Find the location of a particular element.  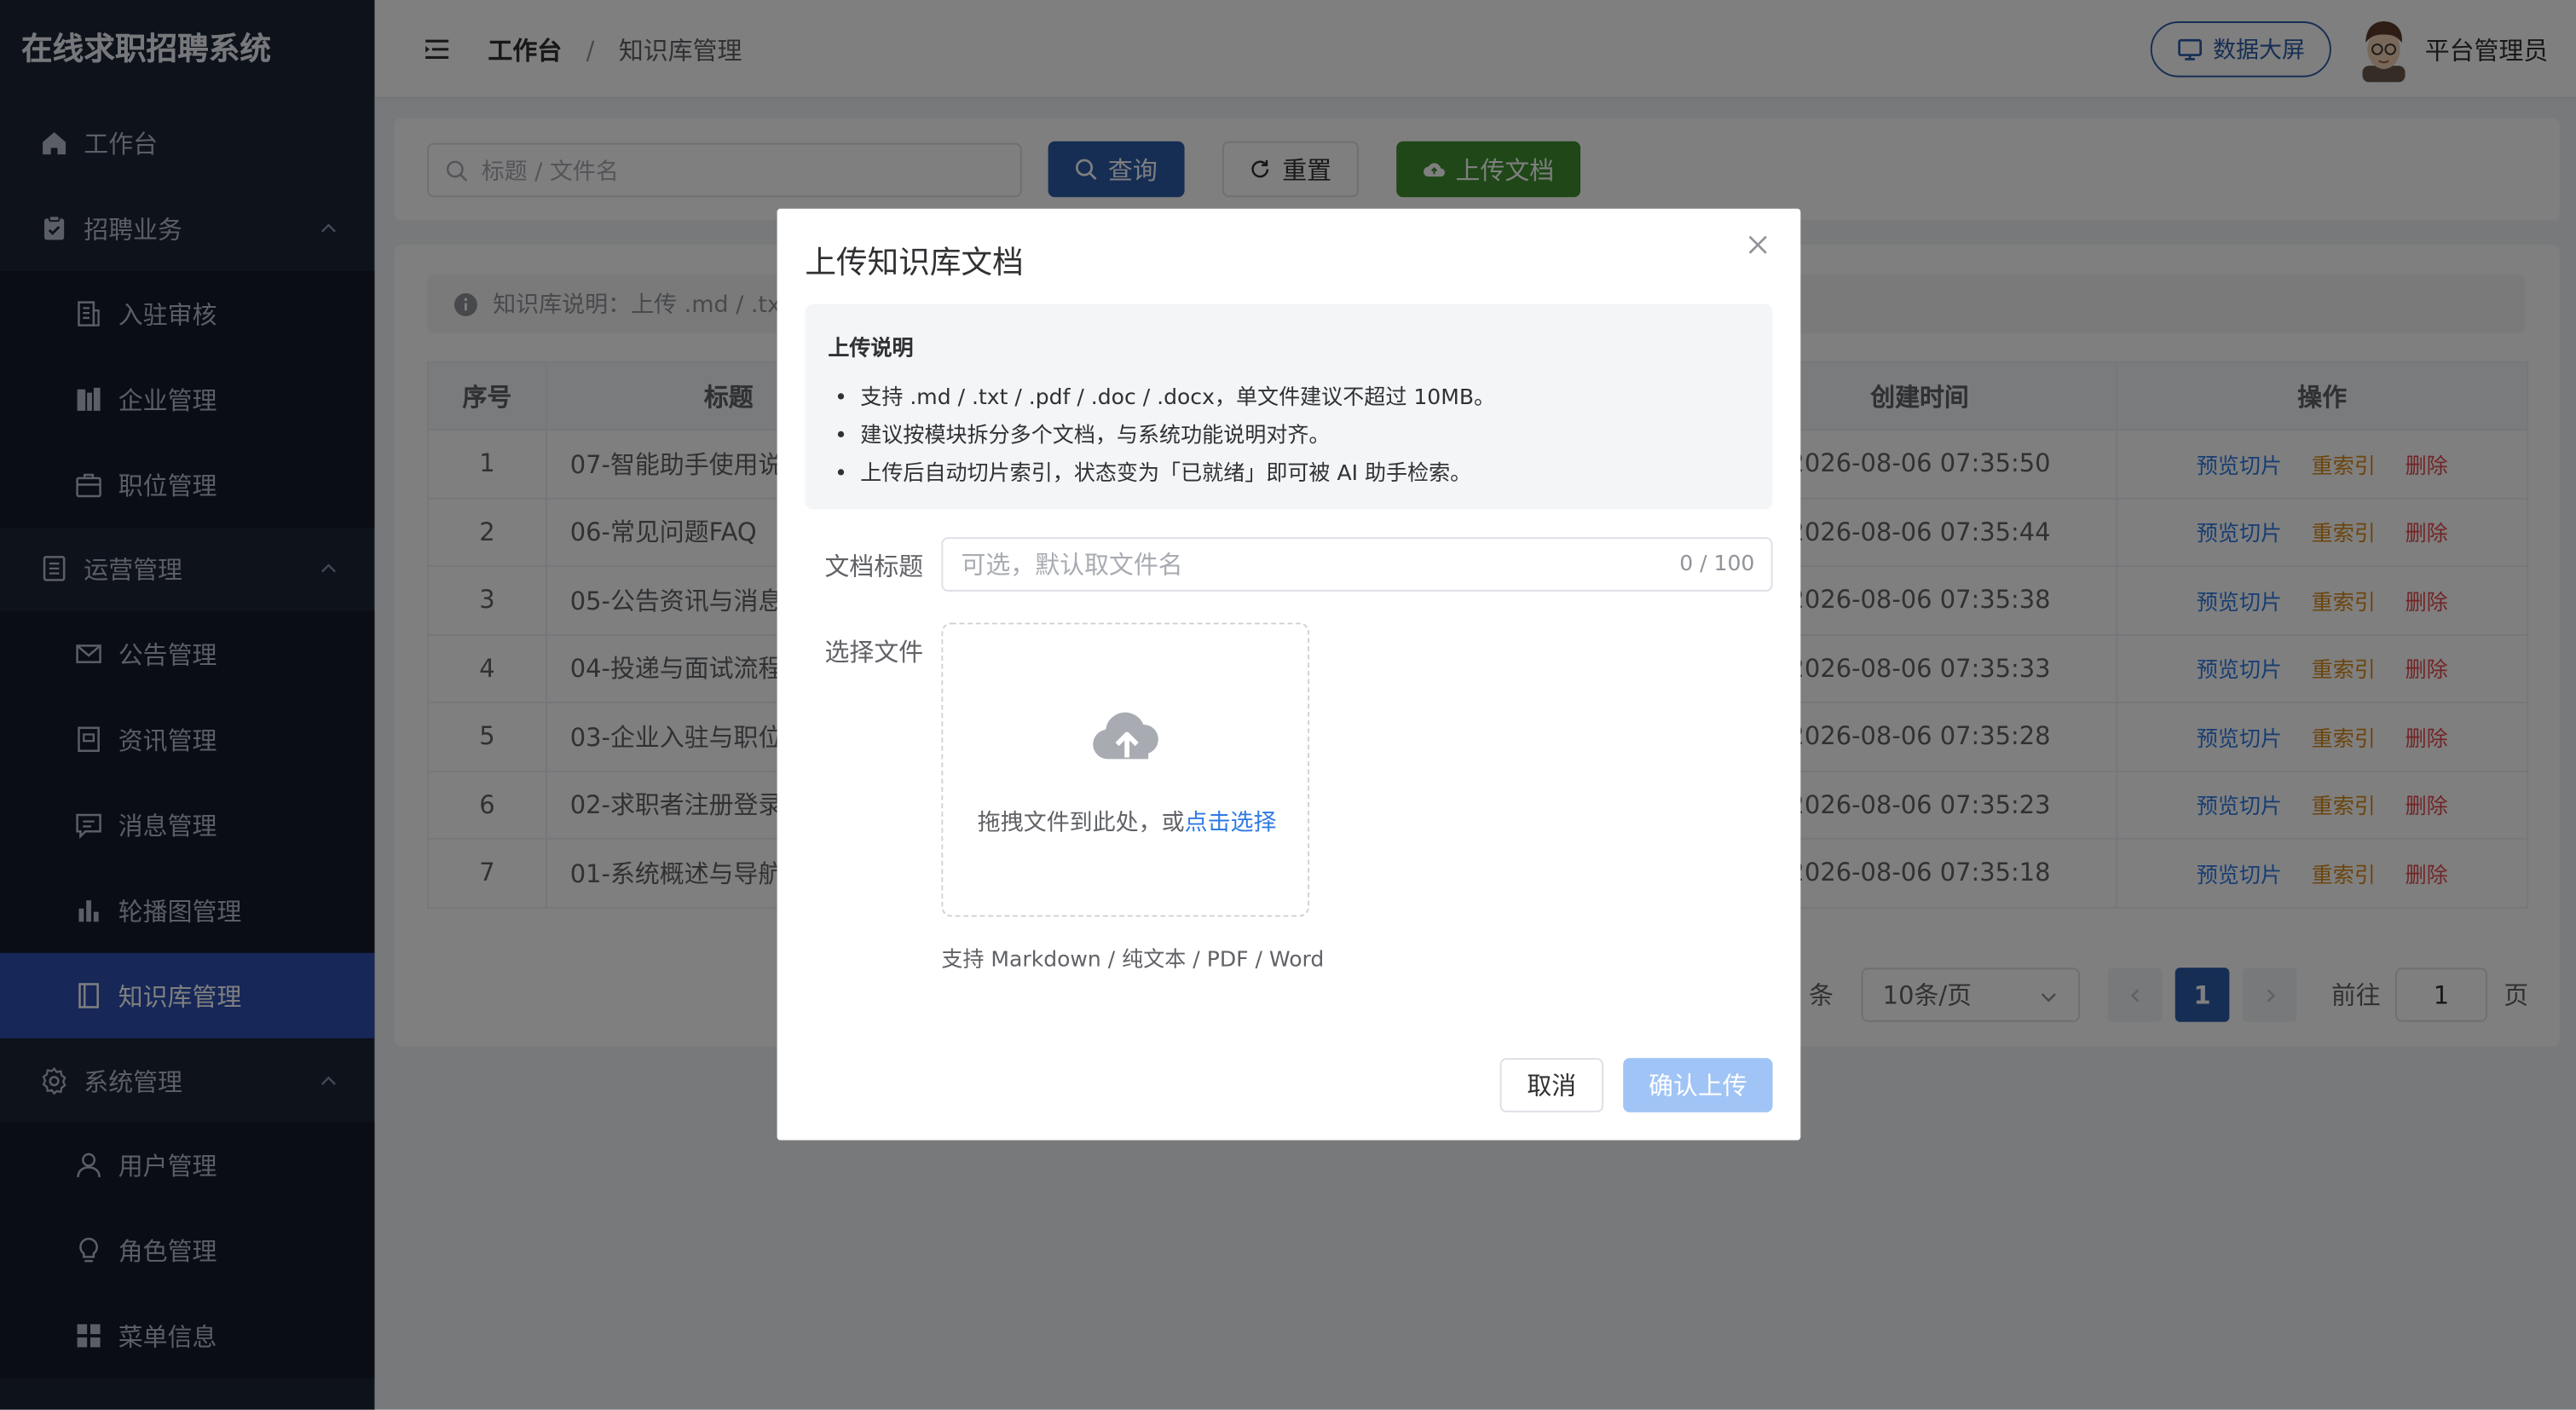

instructions-title: 上传说明 is located at coordinates (871, 349).